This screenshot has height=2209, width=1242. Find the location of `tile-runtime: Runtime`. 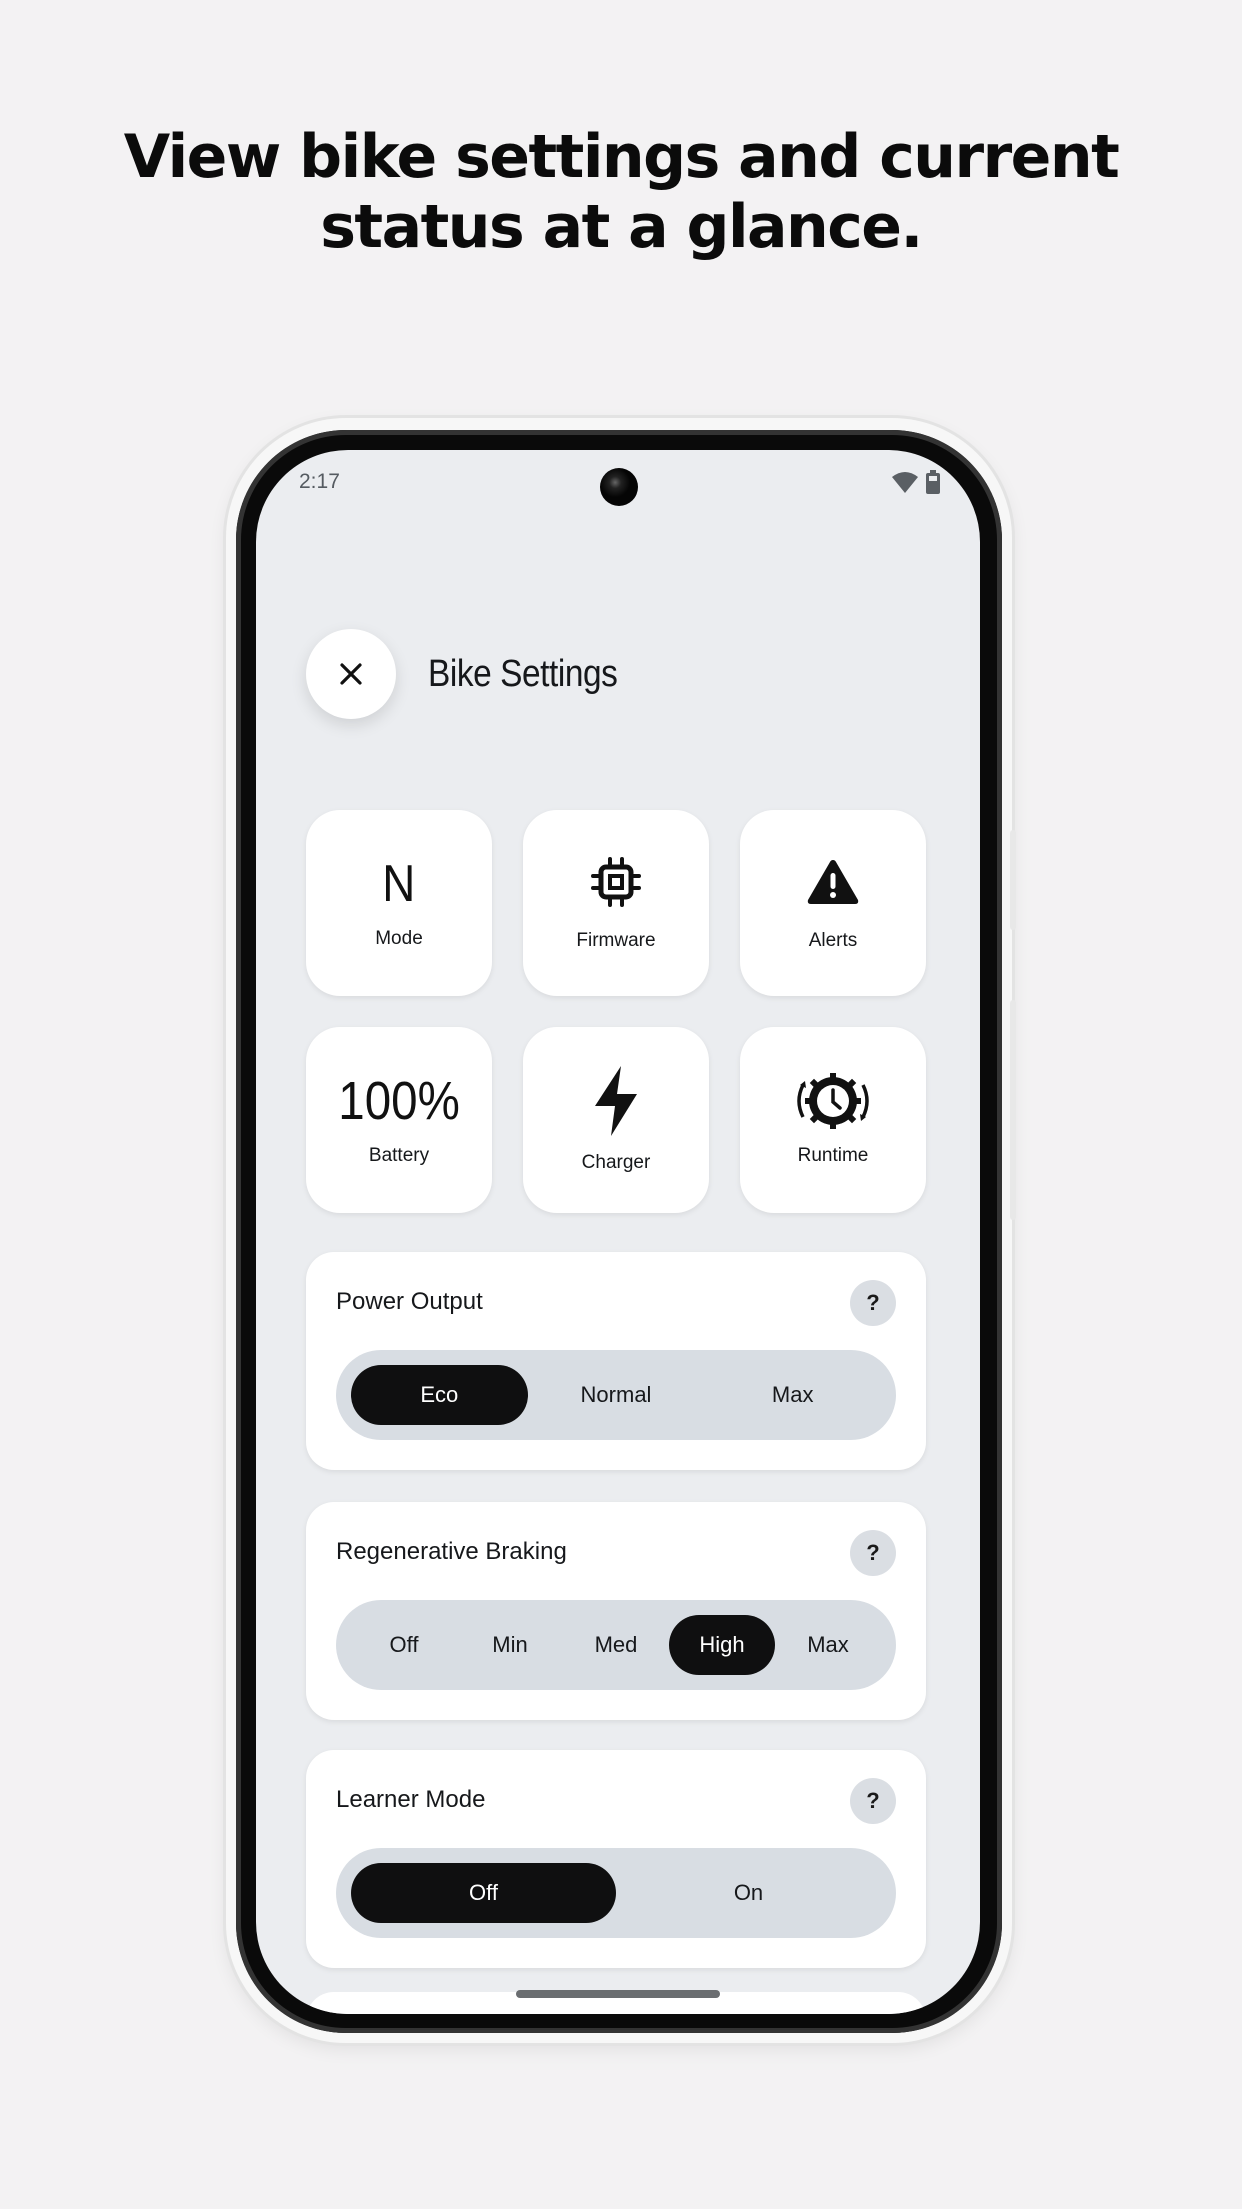

tile-runtime: Runtime is located at coordinates (833, 1120).